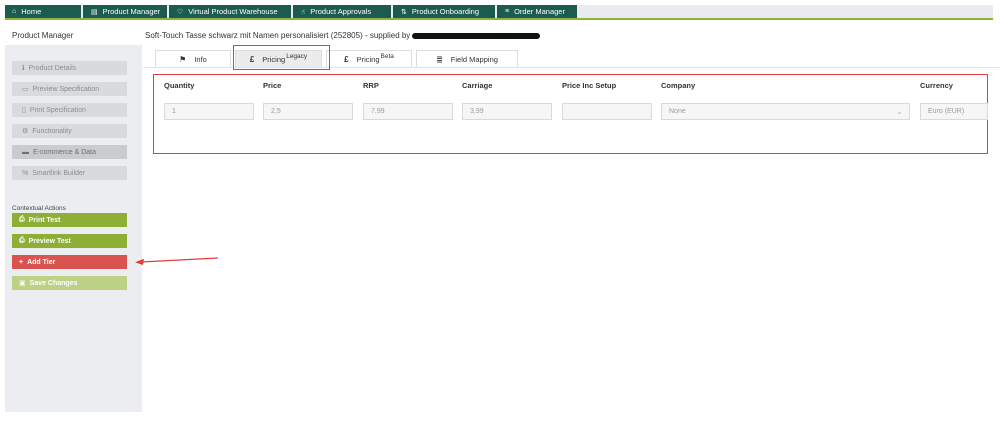 The image size is (1000, 428). I want to click on nav-underline, so click(499, 19).